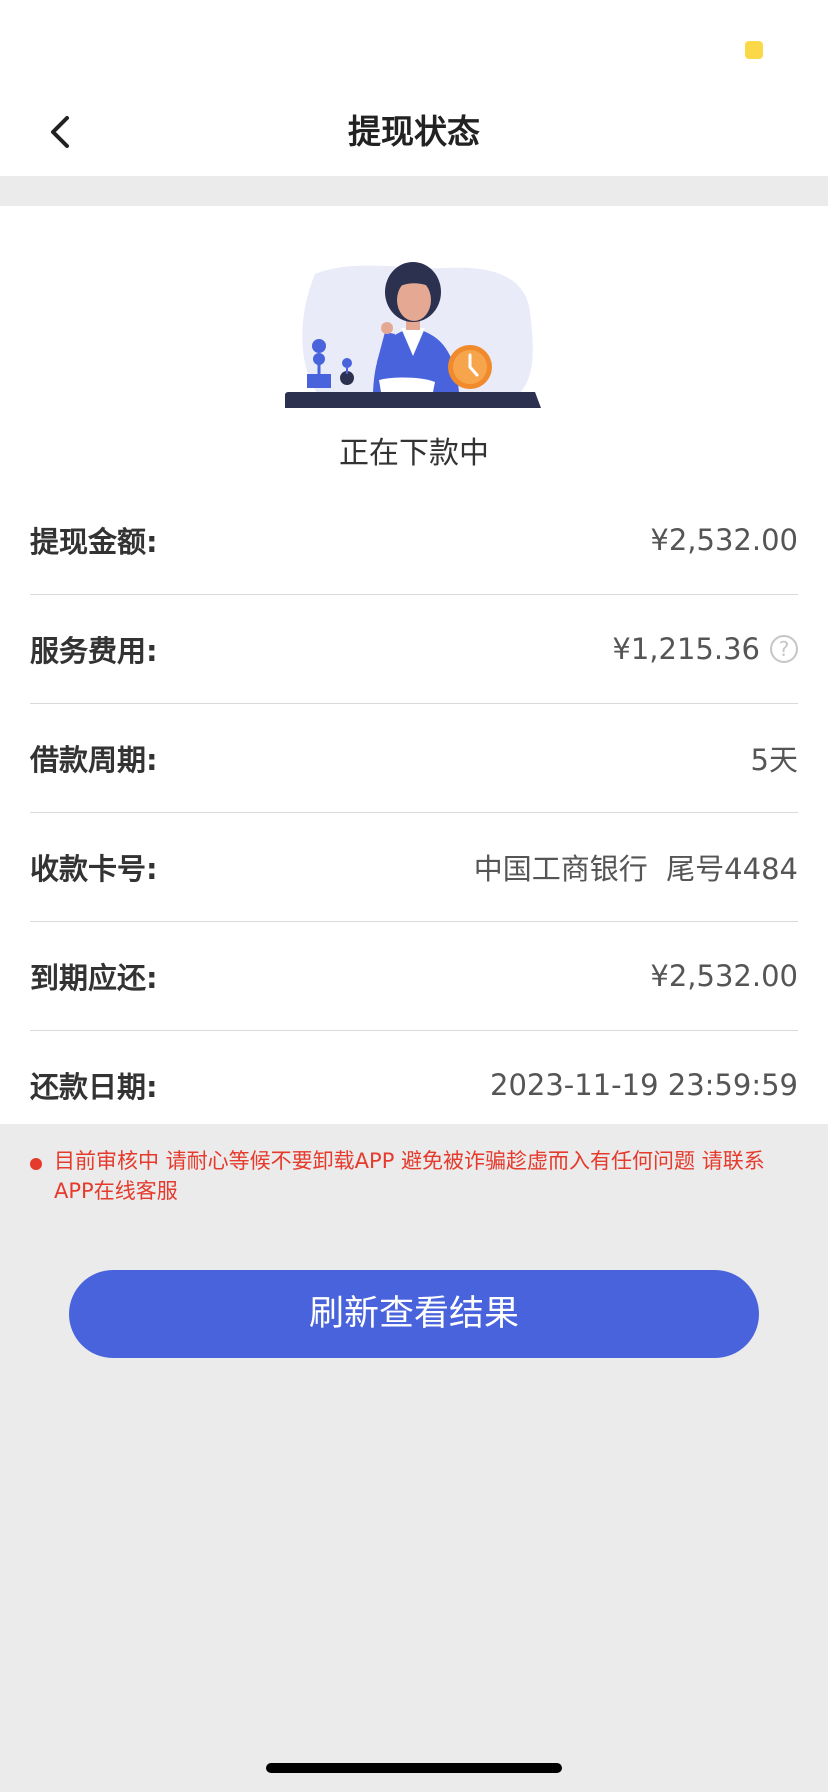 The width and height of the screenshot is (828, 1792). I want to click on card-value: 中国工商银行 尾号4484, so click(635, 869).